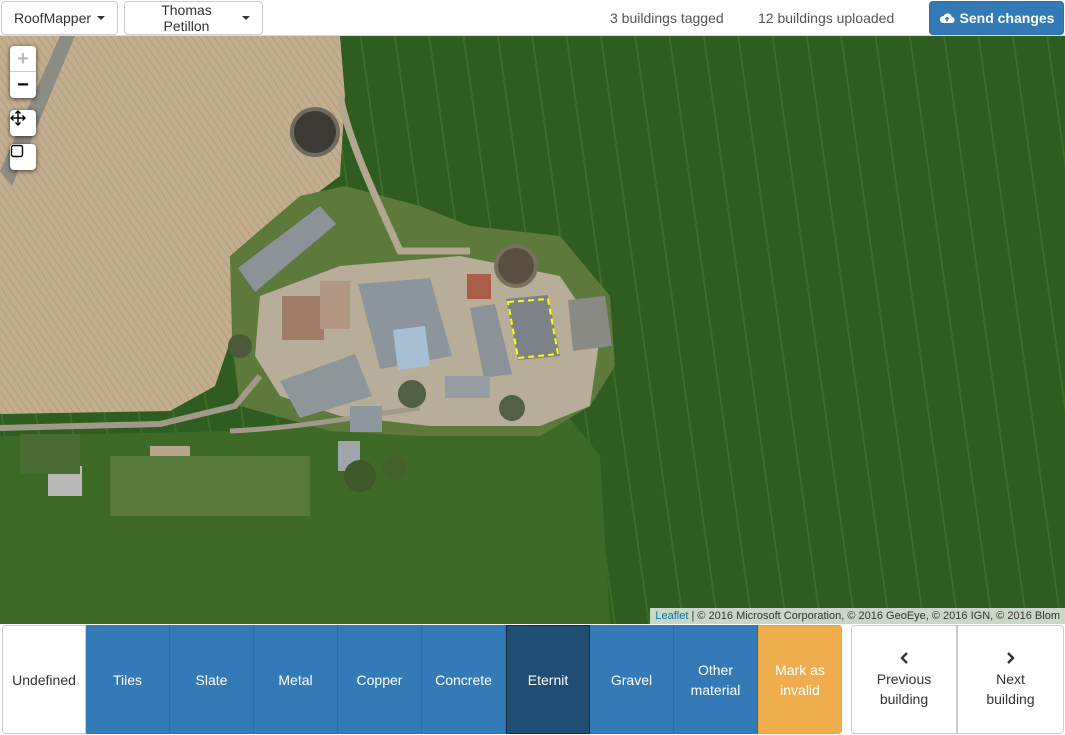 This screenshot has width=1065, height=735. I want to click on material-copper-button: Copper, so click(380, 679).